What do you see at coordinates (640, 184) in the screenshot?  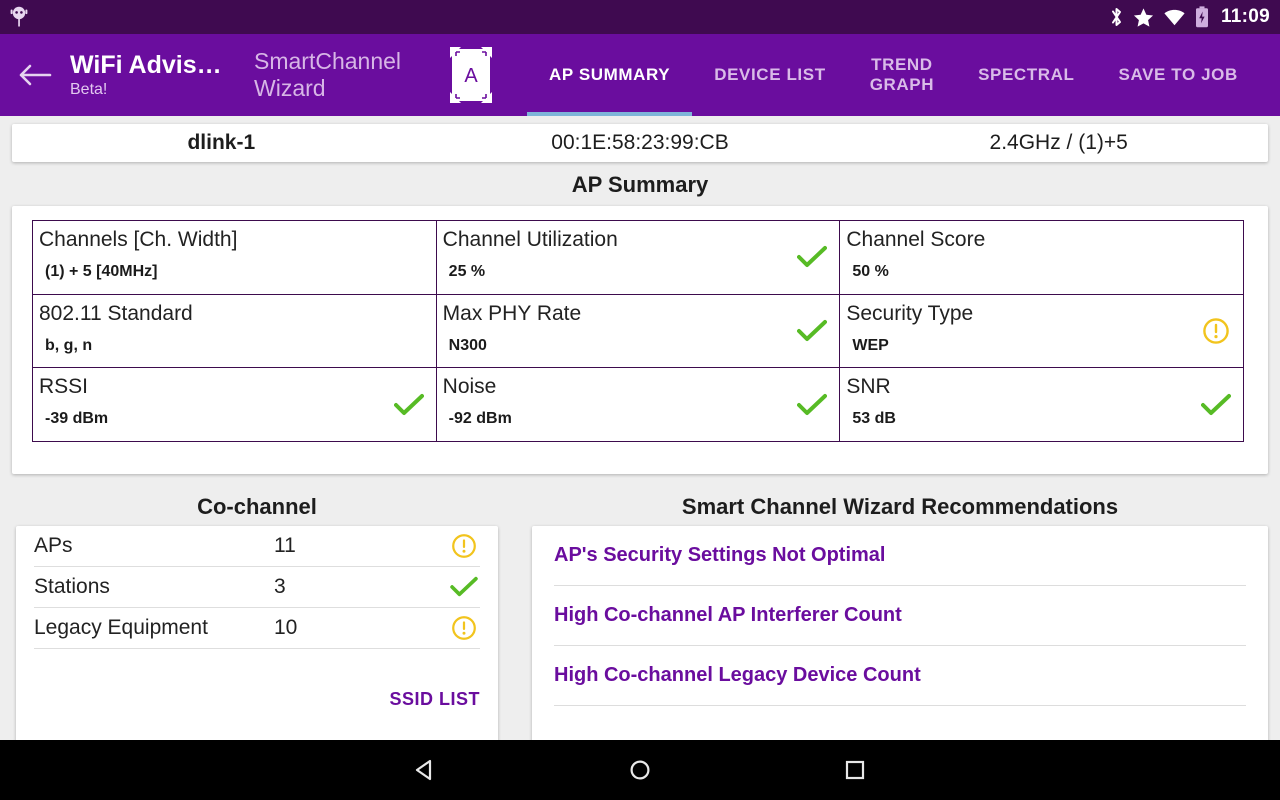 I see `ap-summary-heading: AP Summary` at bounding box center [640, 184].